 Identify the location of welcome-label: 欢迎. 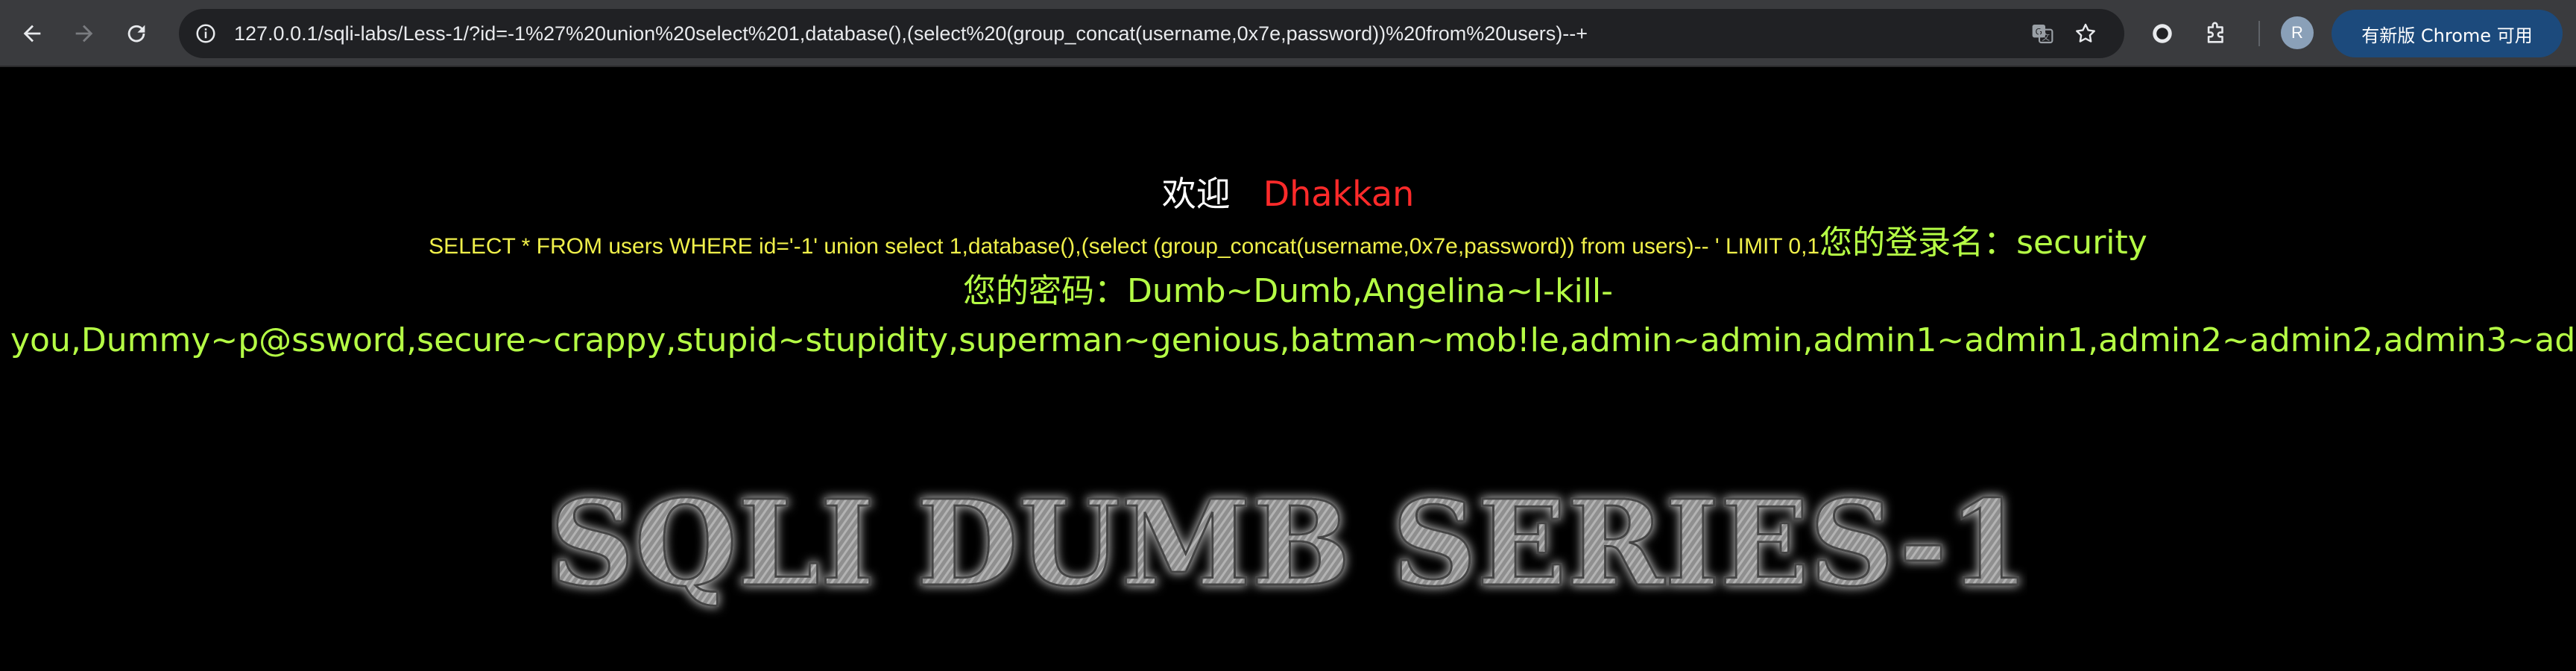
(1196, 194).